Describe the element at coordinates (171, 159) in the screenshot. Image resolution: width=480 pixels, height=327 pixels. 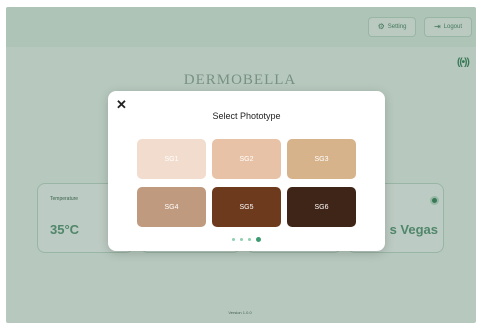
I see `phototype-tile-sg1: SG1` at that location.